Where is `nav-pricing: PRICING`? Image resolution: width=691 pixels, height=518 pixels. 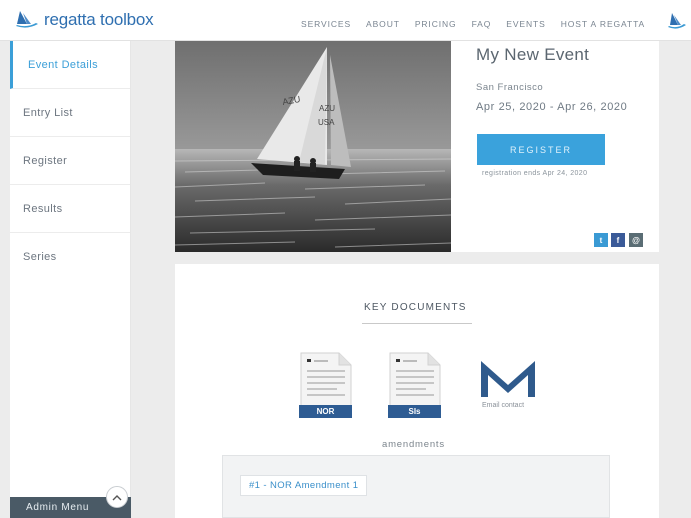 nav-pricing: PRICING is located at coordinates (436, 24).